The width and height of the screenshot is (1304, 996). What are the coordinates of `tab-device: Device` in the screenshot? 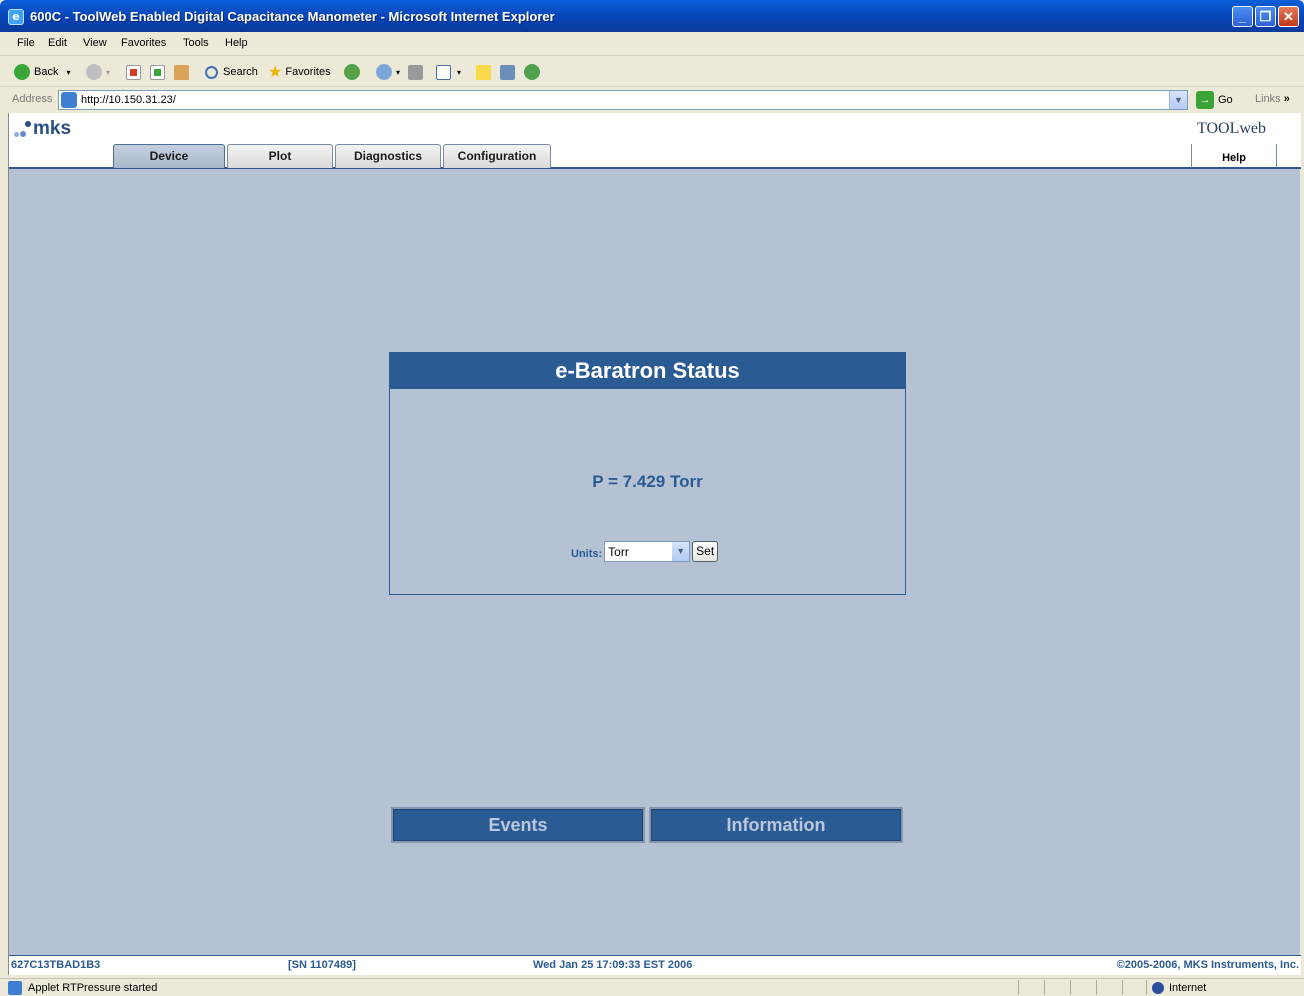 It's located at (169, 156).